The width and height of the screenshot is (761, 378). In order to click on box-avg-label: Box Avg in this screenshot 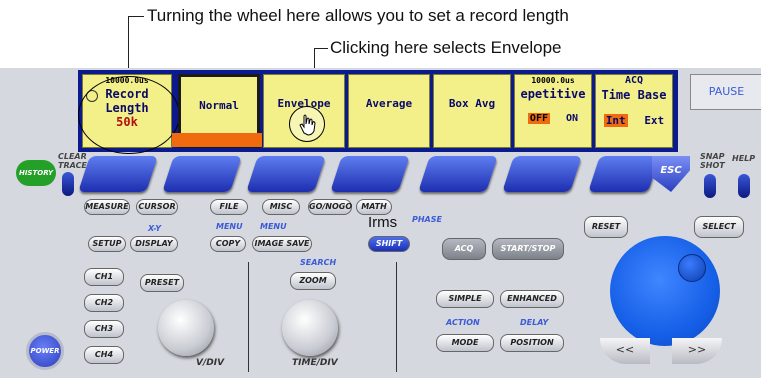, I will do `click(472, 103)`.